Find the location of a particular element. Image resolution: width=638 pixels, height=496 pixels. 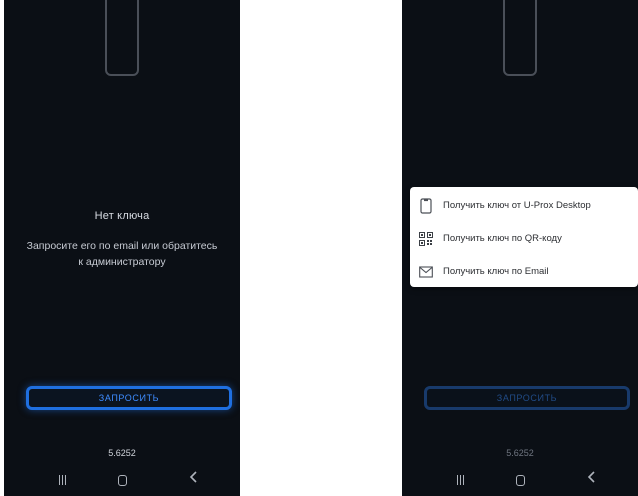

menu-item-email: Получить ключ по Email is located at coordinates (524, 271).